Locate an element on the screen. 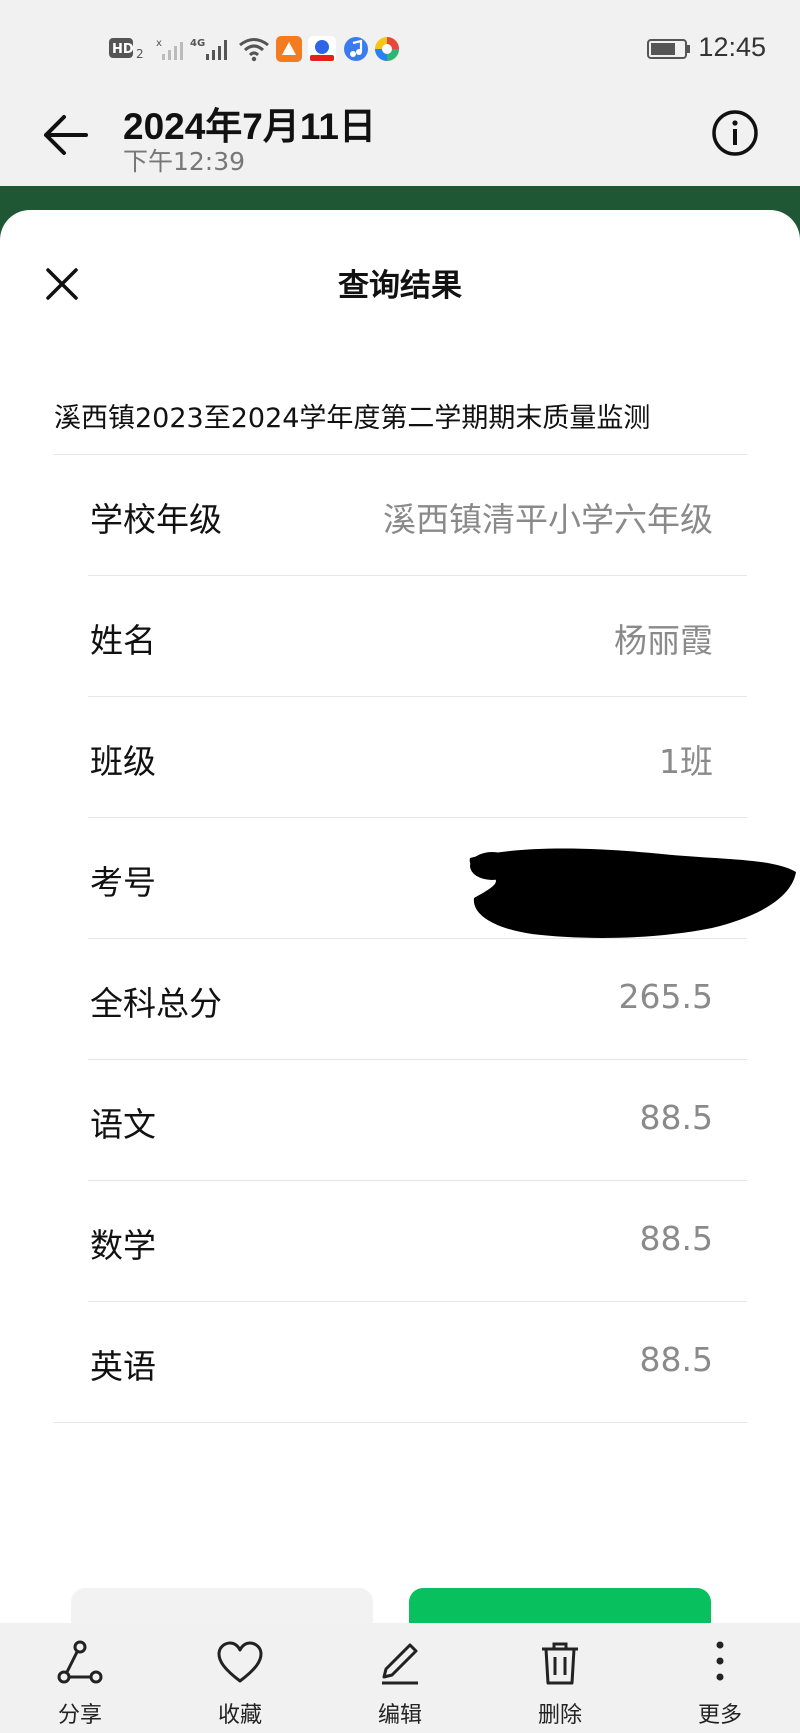  svg-text: 4G is located at coordinates (197, 43).